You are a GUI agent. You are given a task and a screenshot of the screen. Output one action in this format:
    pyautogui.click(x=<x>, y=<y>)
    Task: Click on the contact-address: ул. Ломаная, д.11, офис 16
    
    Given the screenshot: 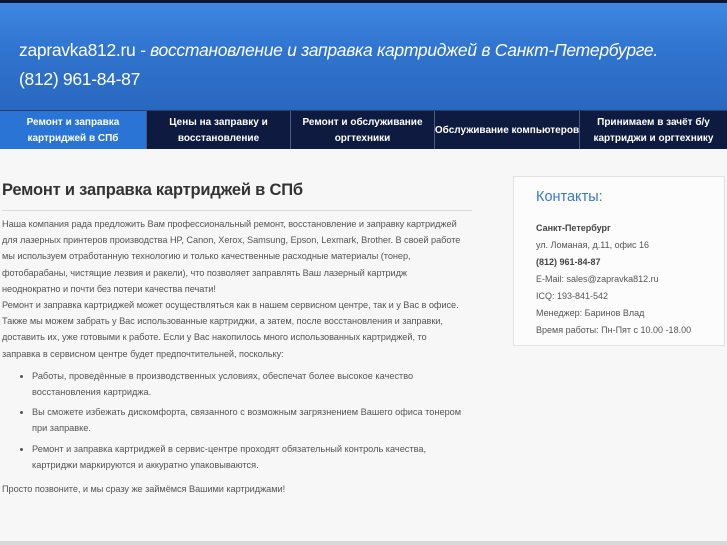 What is the action you would take?
    pyautogui.click(x=593, y=245)
    